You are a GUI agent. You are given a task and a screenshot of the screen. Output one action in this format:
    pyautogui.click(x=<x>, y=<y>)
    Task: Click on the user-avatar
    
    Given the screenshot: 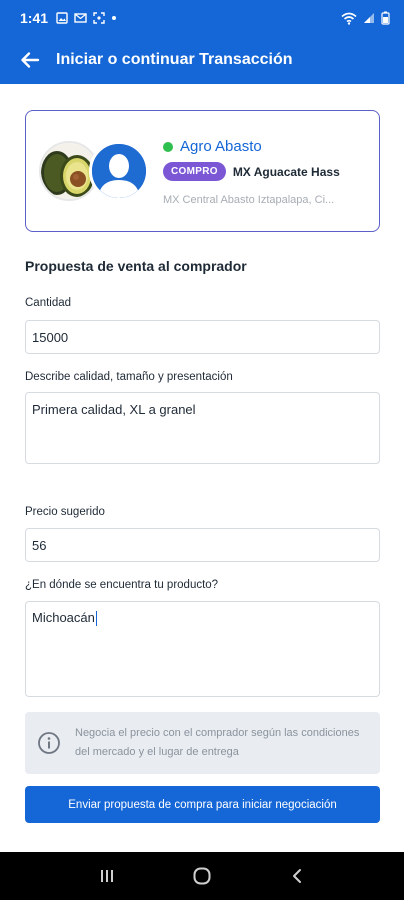 What is the action you would take?
    pyautogui.click(x=119, y=171)
    